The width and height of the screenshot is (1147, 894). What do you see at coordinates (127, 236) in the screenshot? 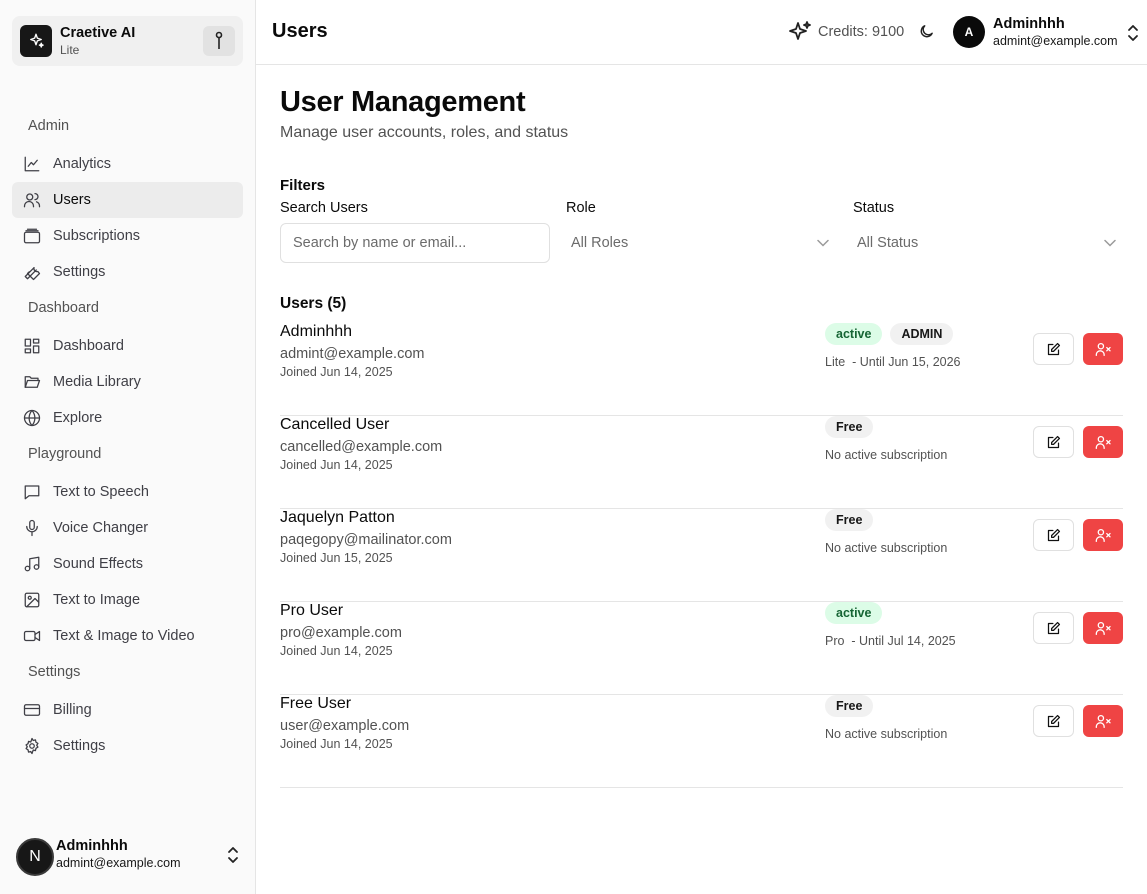
I see `sidebar-item-subscriptions: Subscriptions` at bounding box center [127, 236].